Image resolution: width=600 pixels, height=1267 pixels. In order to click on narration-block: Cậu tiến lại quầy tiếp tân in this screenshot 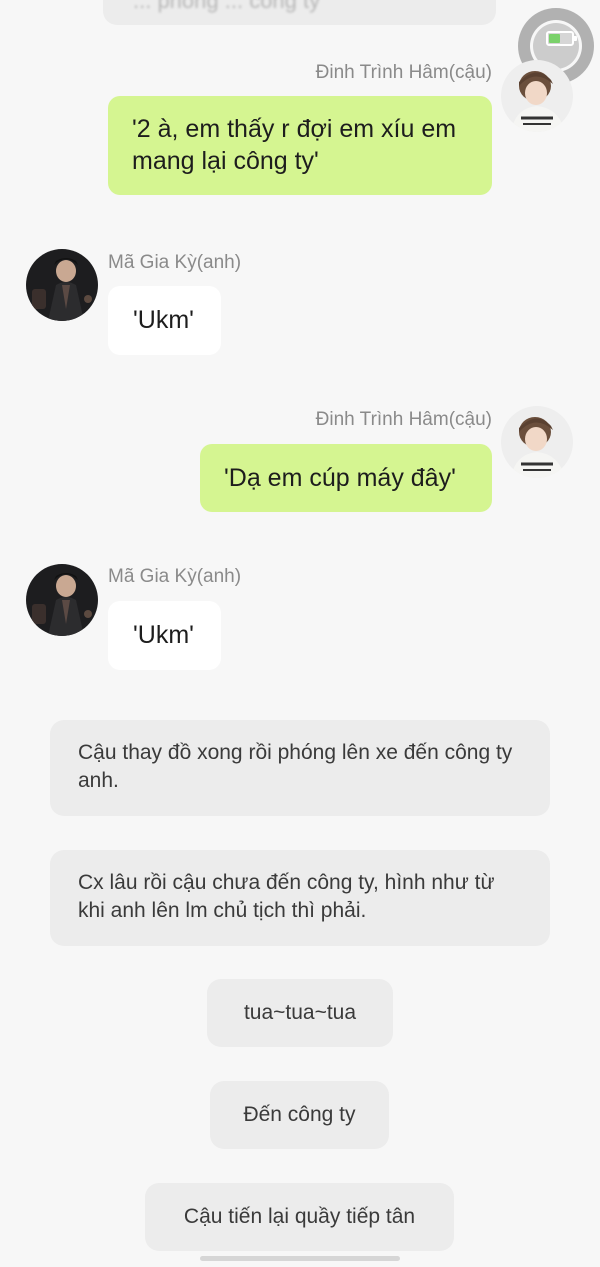, I will do `click(299, 1217)`.